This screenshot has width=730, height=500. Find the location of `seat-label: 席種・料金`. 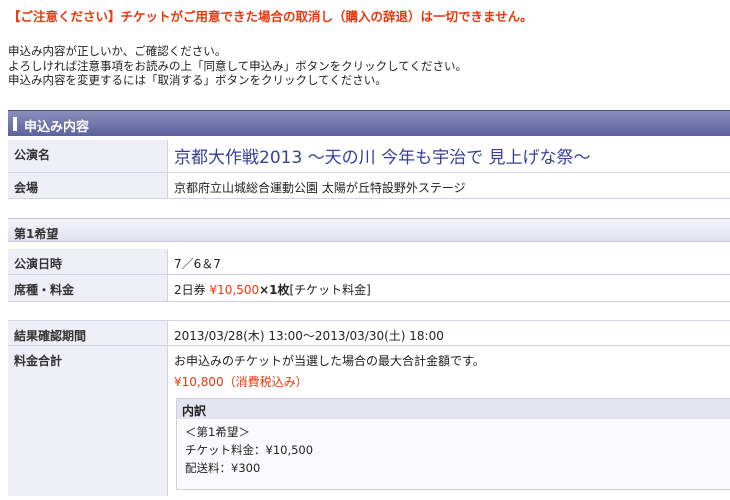

seat-label: 席種・料金 is located at coordinates (88, 288).